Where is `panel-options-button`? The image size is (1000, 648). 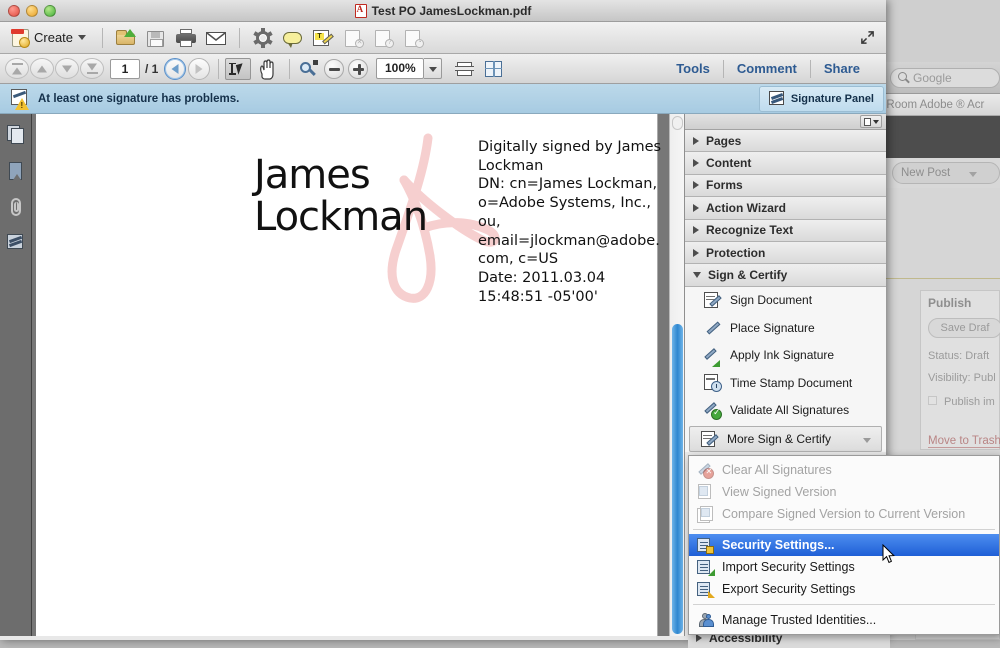 panel-options-button is located at coordinates (871, 121).